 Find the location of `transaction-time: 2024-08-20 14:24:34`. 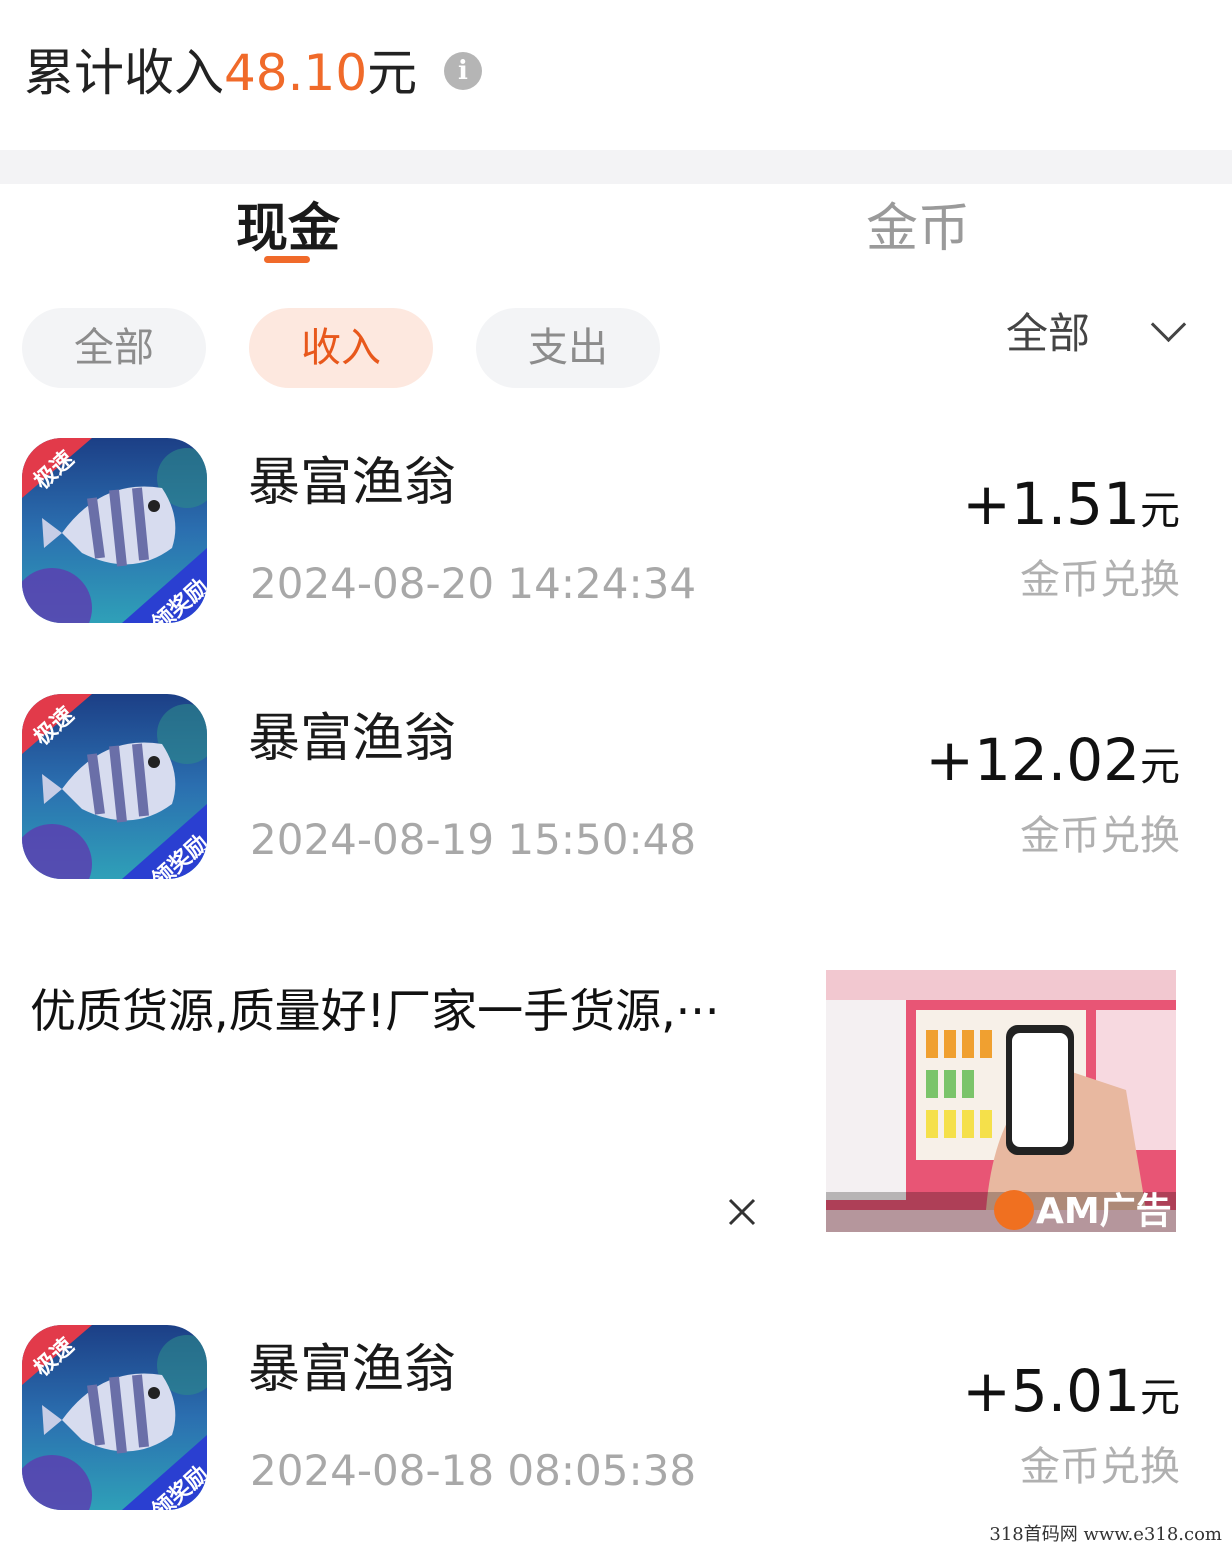

transaction-time: 2024-08-20 14:24:34 is located at coordinates (473, 583).